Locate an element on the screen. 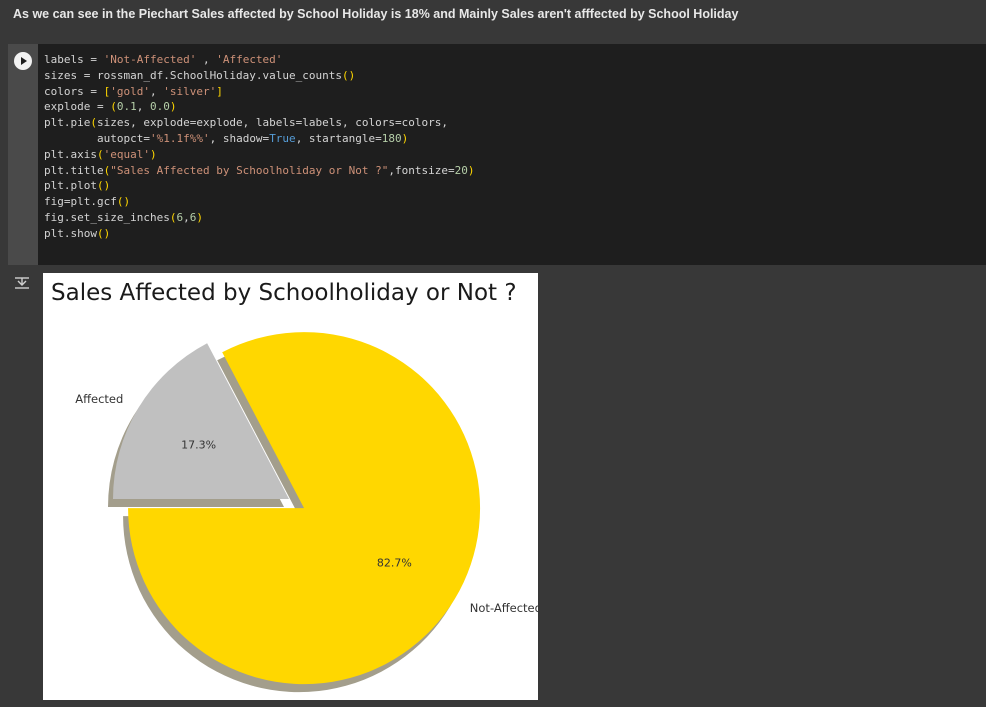 This screenshot has width=986, height=707. code-line: colors = ['gold', 'silver'] is located at coordinates (259, 92).